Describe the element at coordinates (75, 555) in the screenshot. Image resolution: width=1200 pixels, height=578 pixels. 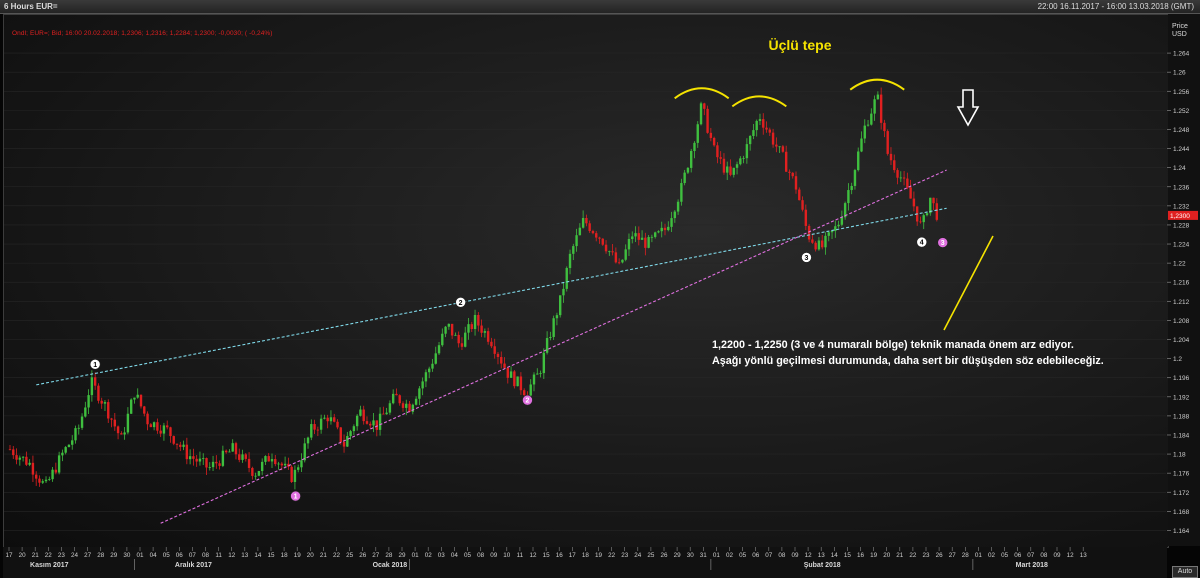
I see `x-tick-label: 24` at that location.